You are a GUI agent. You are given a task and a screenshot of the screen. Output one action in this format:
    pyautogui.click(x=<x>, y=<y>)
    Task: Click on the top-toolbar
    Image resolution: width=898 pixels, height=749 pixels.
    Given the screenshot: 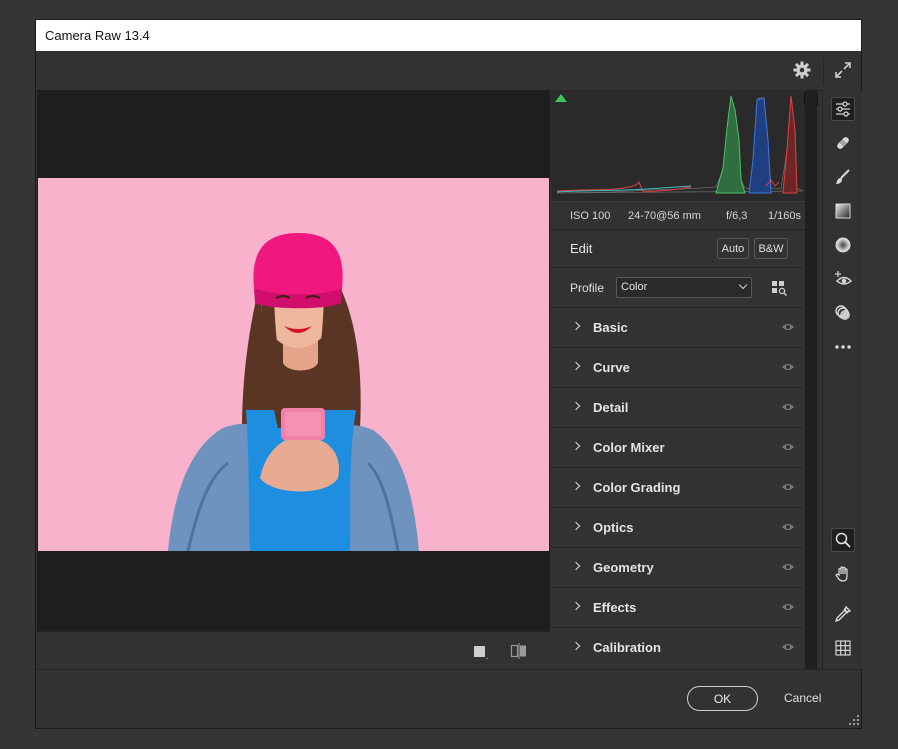 What is the action you would take?
    pyautogui.click(x=448, y=71)
    